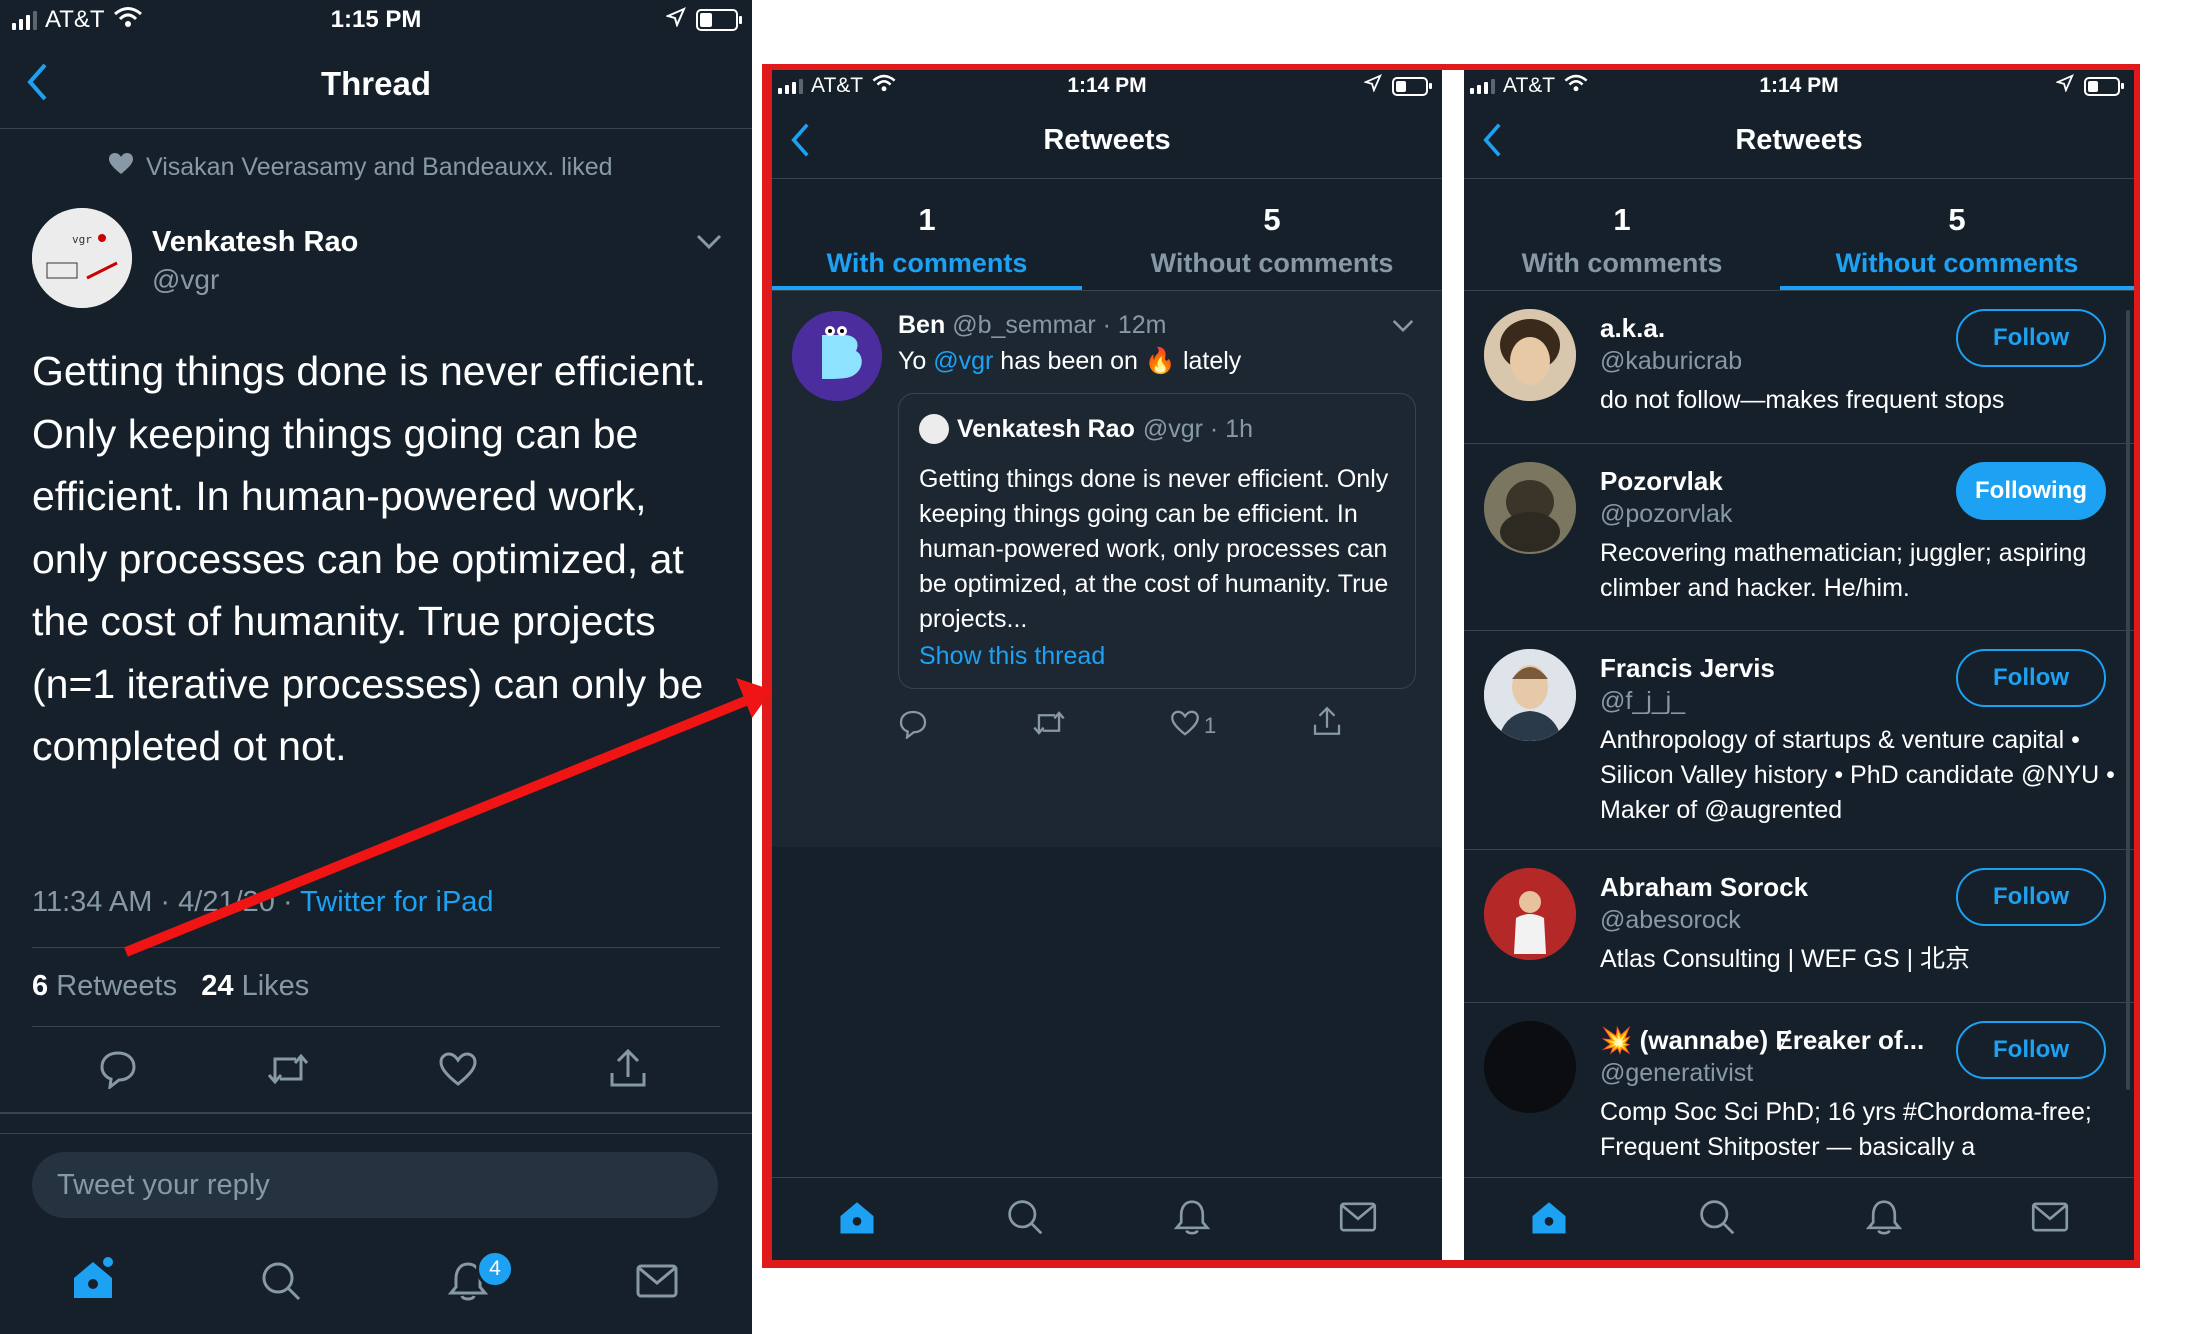  What do you see at coordinates (1012, 656) in the screenshot?
I see `show-thread-link: Show this thread` at bounding box center [1012, 656].